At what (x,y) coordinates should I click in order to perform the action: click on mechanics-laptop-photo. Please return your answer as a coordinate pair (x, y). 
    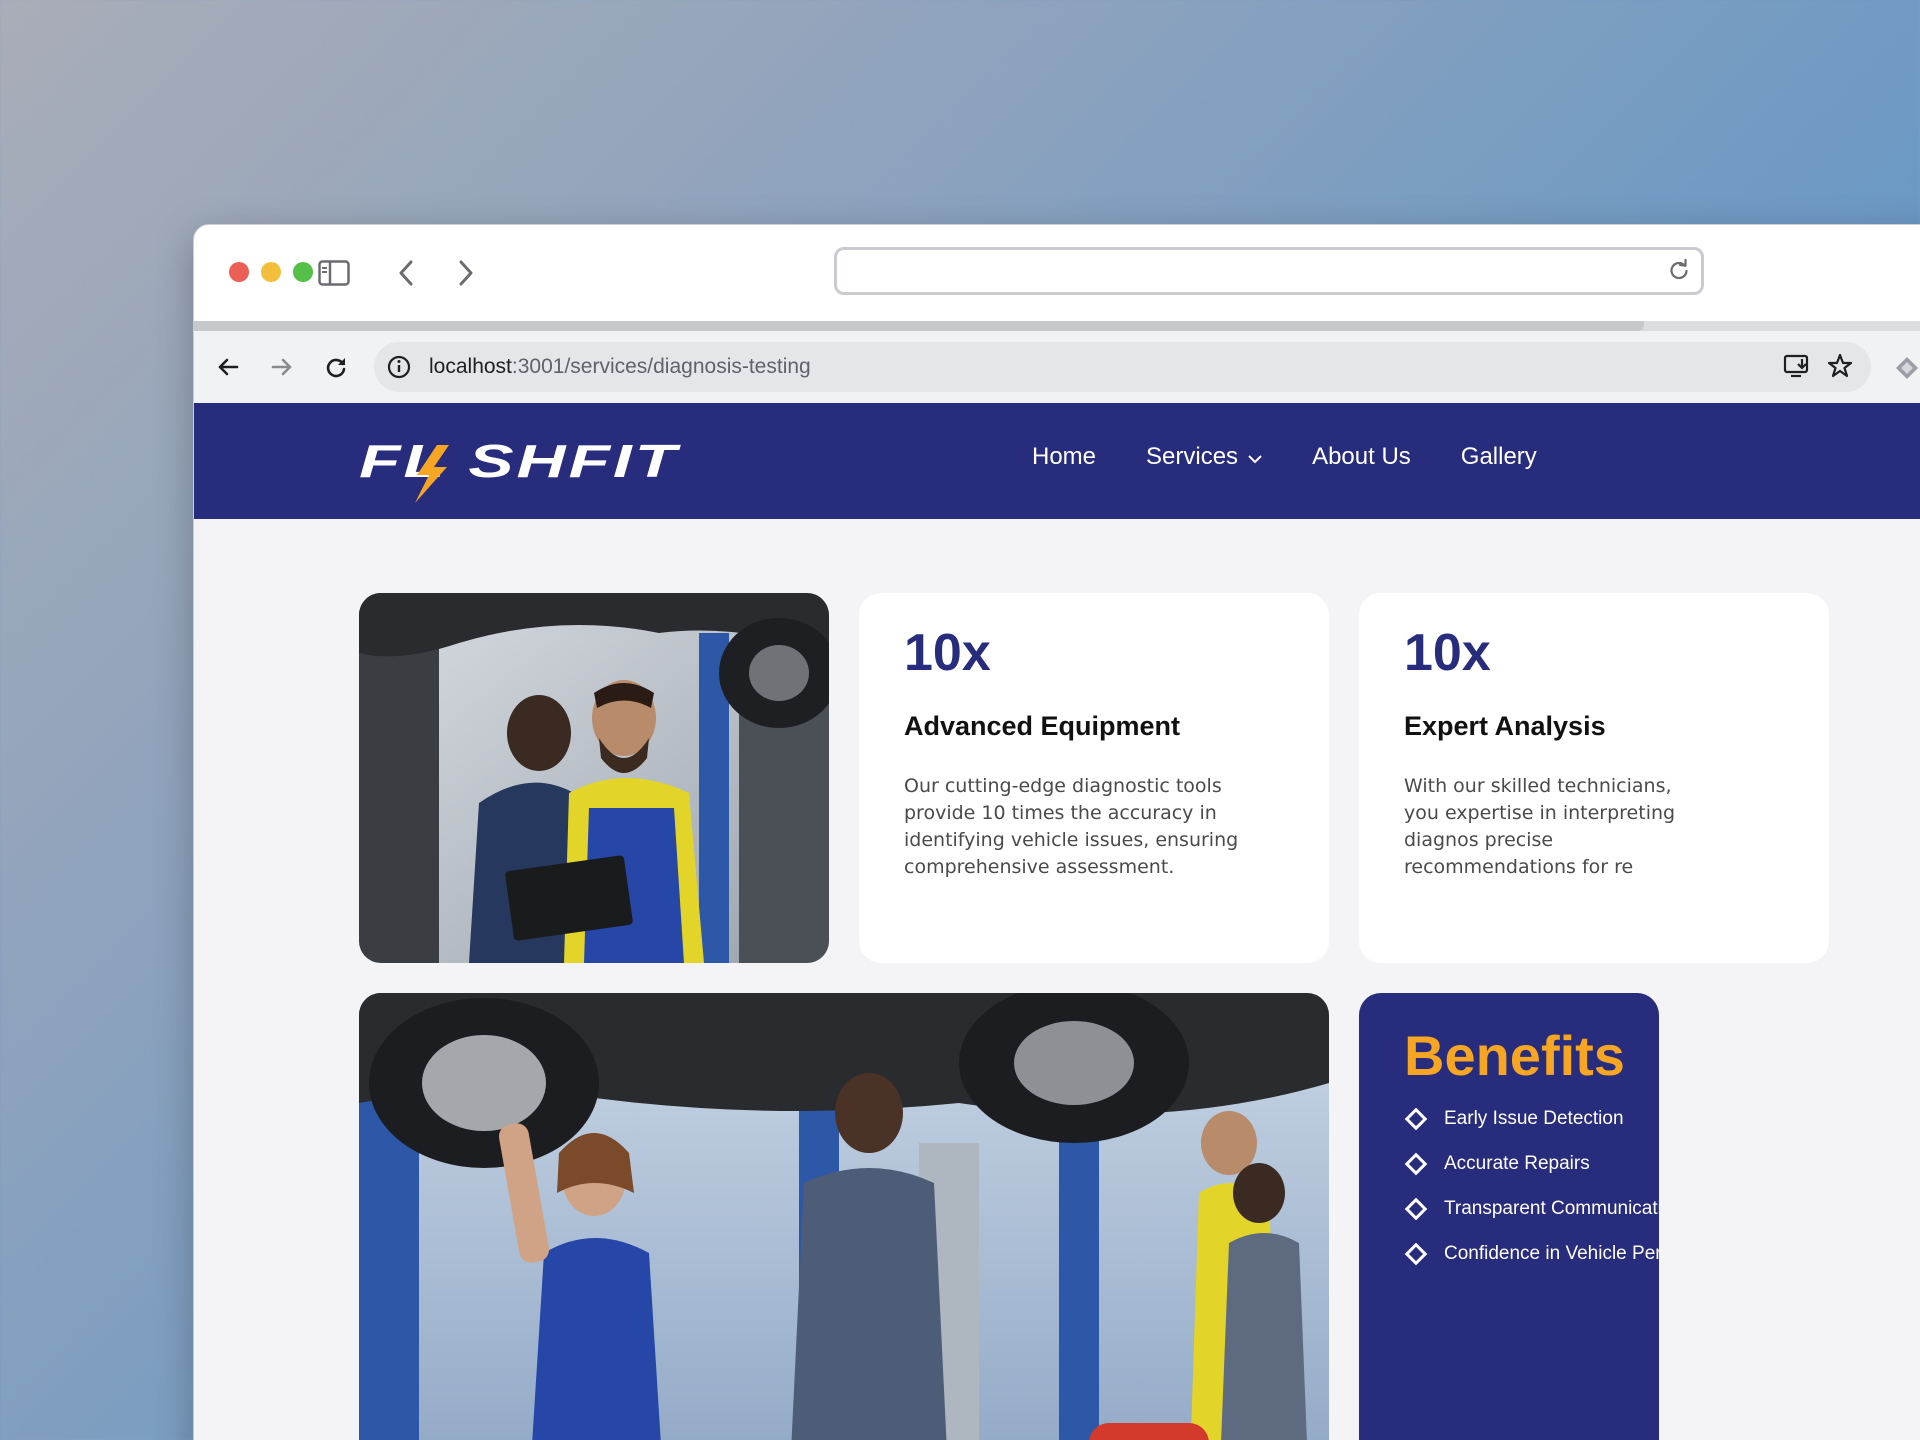
    Looking at the image, I should click on (594, 778).